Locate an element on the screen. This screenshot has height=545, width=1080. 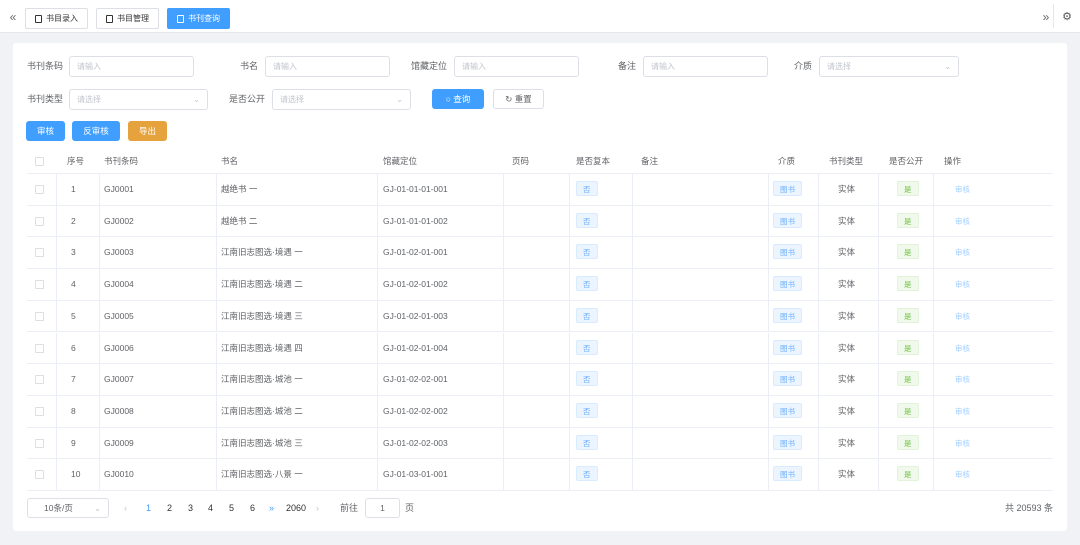
reset-button: ↻ 重置 is located at coordinates (518, 99).